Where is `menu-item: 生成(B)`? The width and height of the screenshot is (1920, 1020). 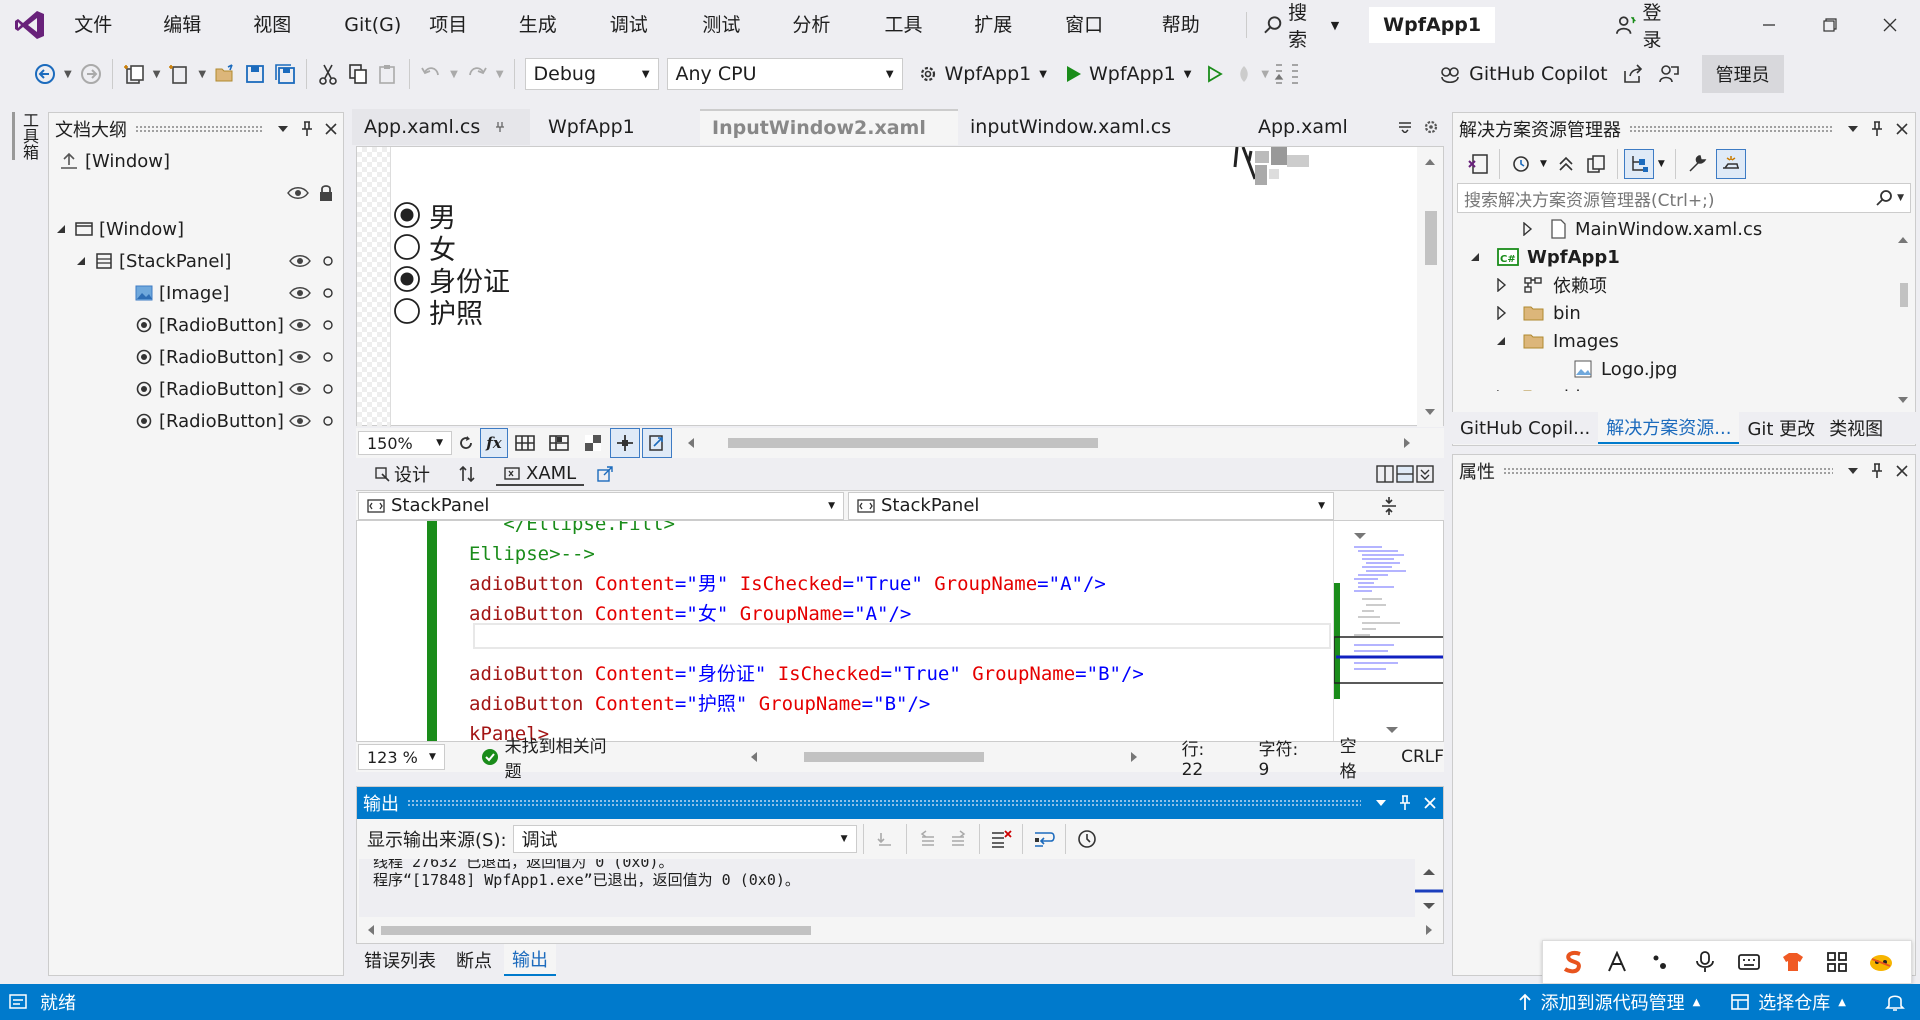 menu-item: 生成(B) is located at coordinates (550, 43).